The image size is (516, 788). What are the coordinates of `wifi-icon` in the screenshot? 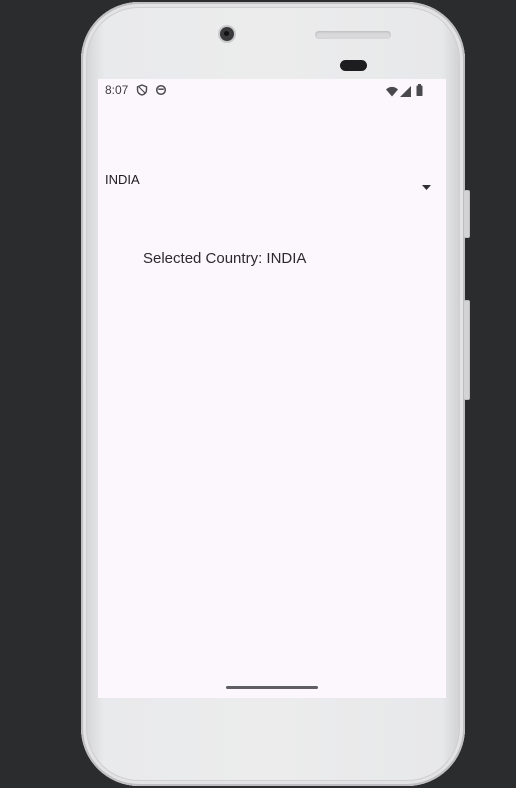 It's located at (392, 93).